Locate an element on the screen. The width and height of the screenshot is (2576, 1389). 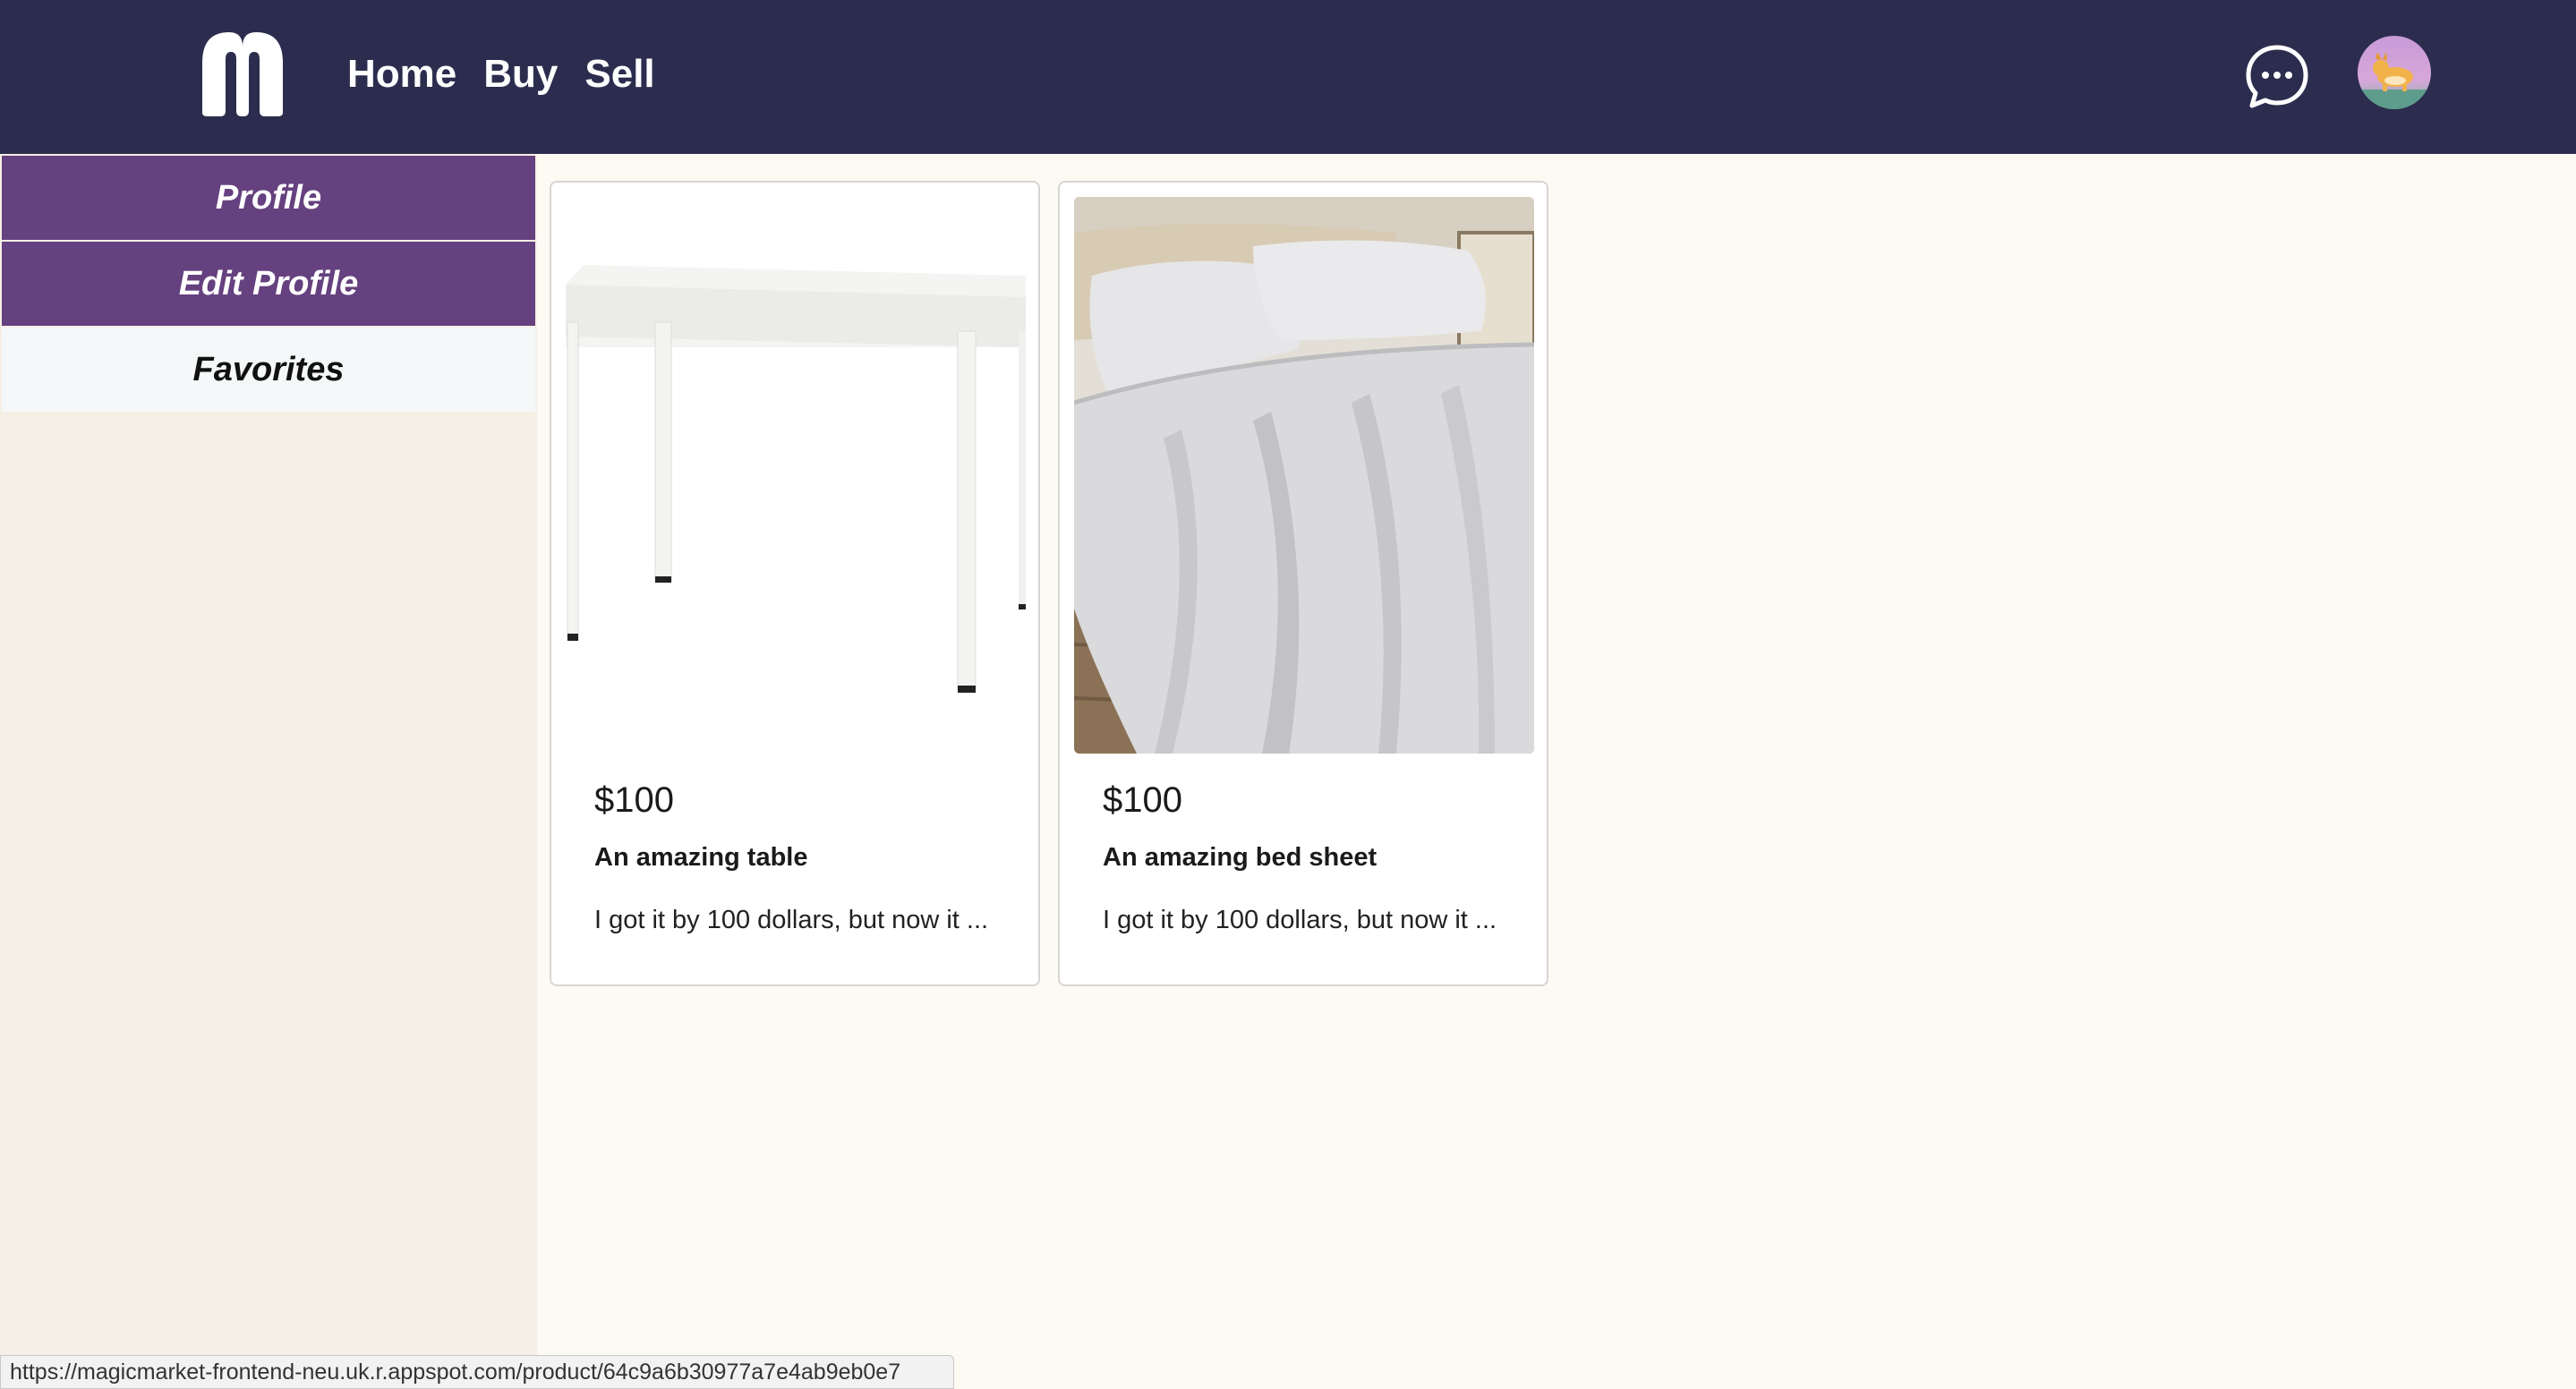
chat-bubble-icon is located at coordinates (2277, 77).